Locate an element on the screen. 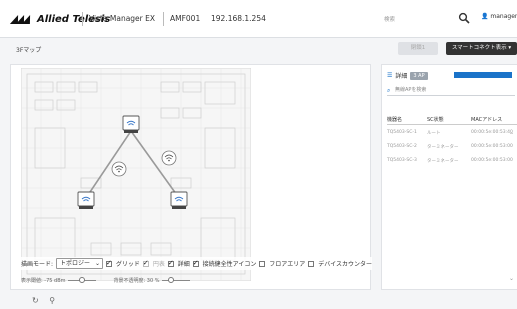 Image resolution: width=517 pixels, height=309 pixels. device-name: AMF001 is located at coordinates (185, 18).